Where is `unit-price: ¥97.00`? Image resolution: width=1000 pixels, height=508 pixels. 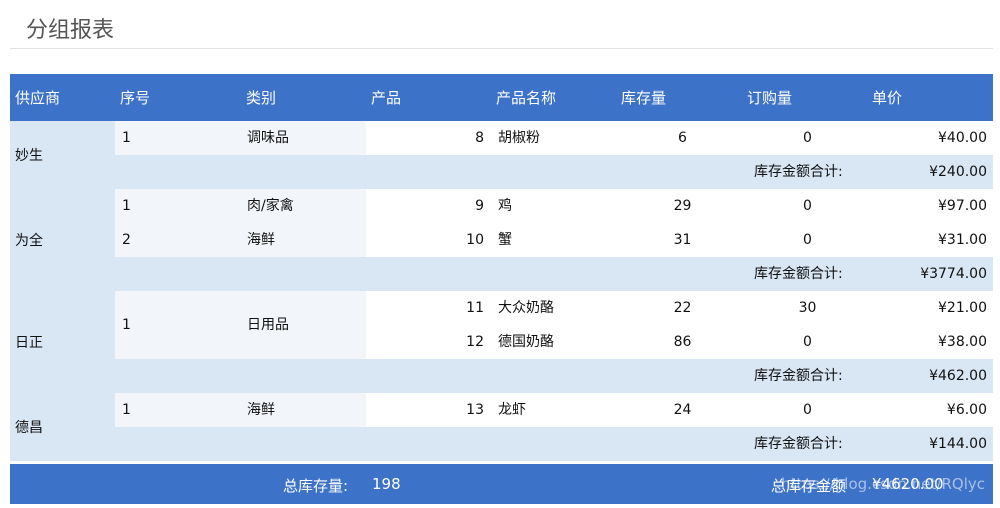
unit-price: ¥97.00 is located at coordinates (962, 206).